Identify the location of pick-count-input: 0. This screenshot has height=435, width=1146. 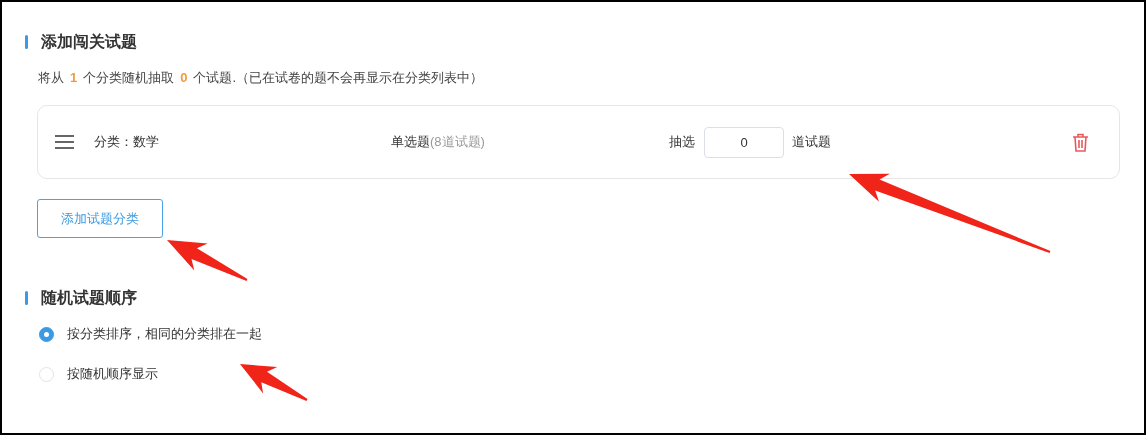
(744, 142).